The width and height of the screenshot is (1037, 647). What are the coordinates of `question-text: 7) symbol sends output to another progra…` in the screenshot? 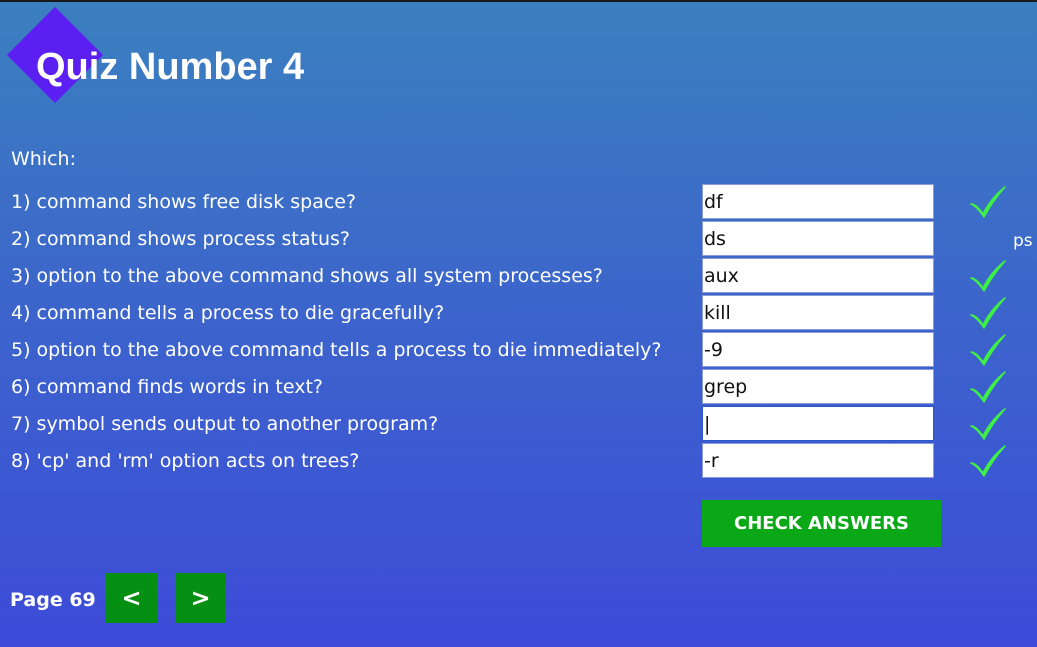 It's located at (225, 424).